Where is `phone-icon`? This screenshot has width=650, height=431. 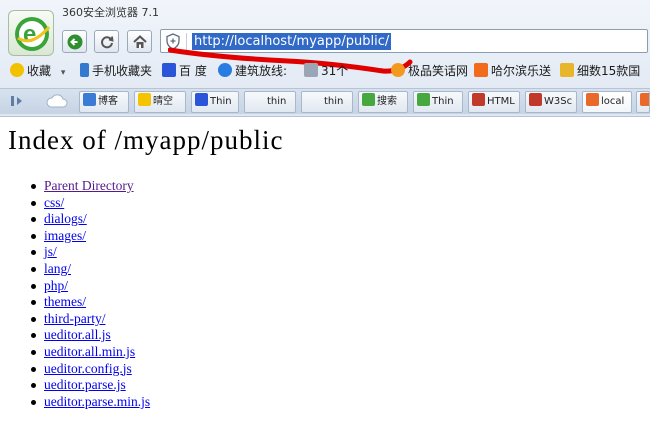
phone-icon is located at coordinates (84, 70).